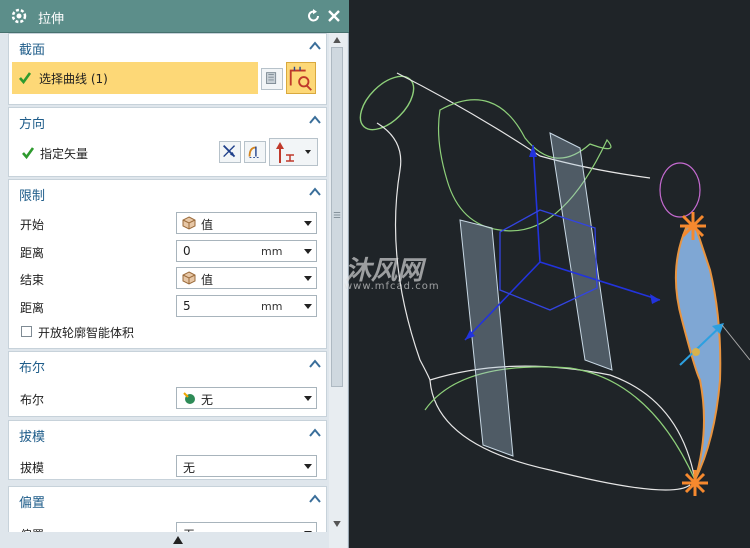 The height and width of the screenshot is (548, 750). I want to click on section-group: 截面 选择曲线 (1), so click(167, 69).